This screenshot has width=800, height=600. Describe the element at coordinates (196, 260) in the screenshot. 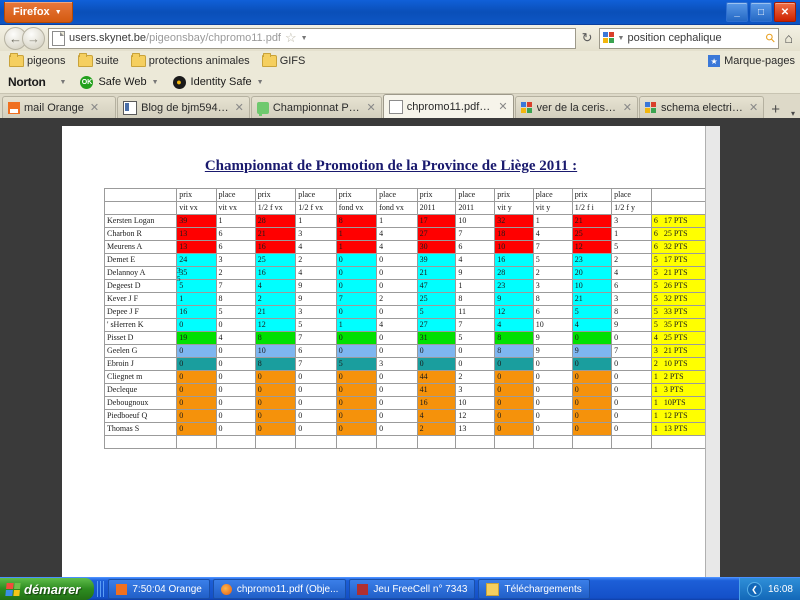

I see `value-cell: 24` at that location.